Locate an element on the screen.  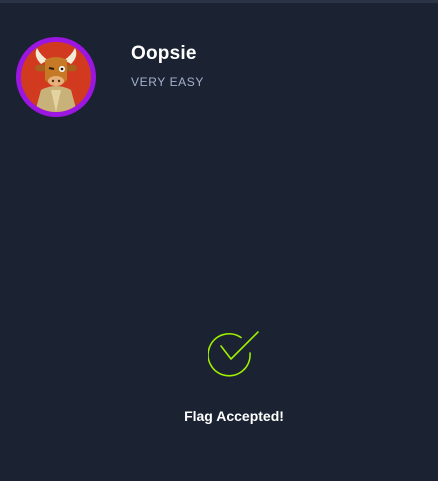
bull-mascot-icon is located at coordinates (56, 77).